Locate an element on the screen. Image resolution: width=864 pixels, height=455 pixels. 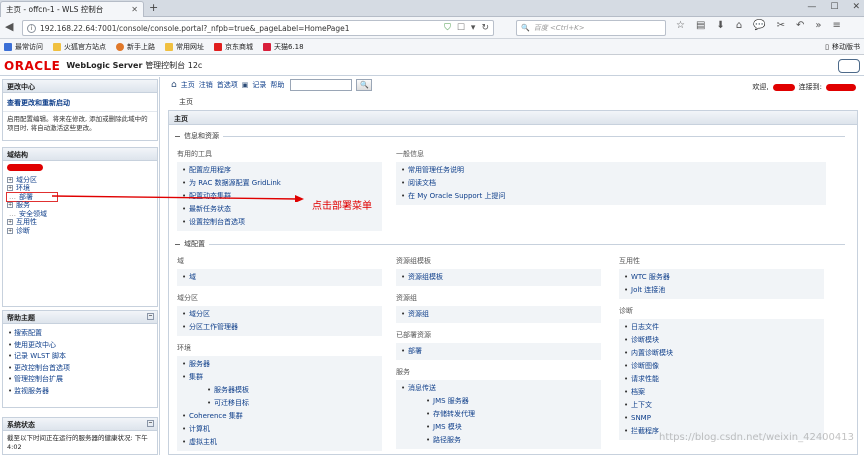
library-icon: ▤ is located at coordinates (700, 25).